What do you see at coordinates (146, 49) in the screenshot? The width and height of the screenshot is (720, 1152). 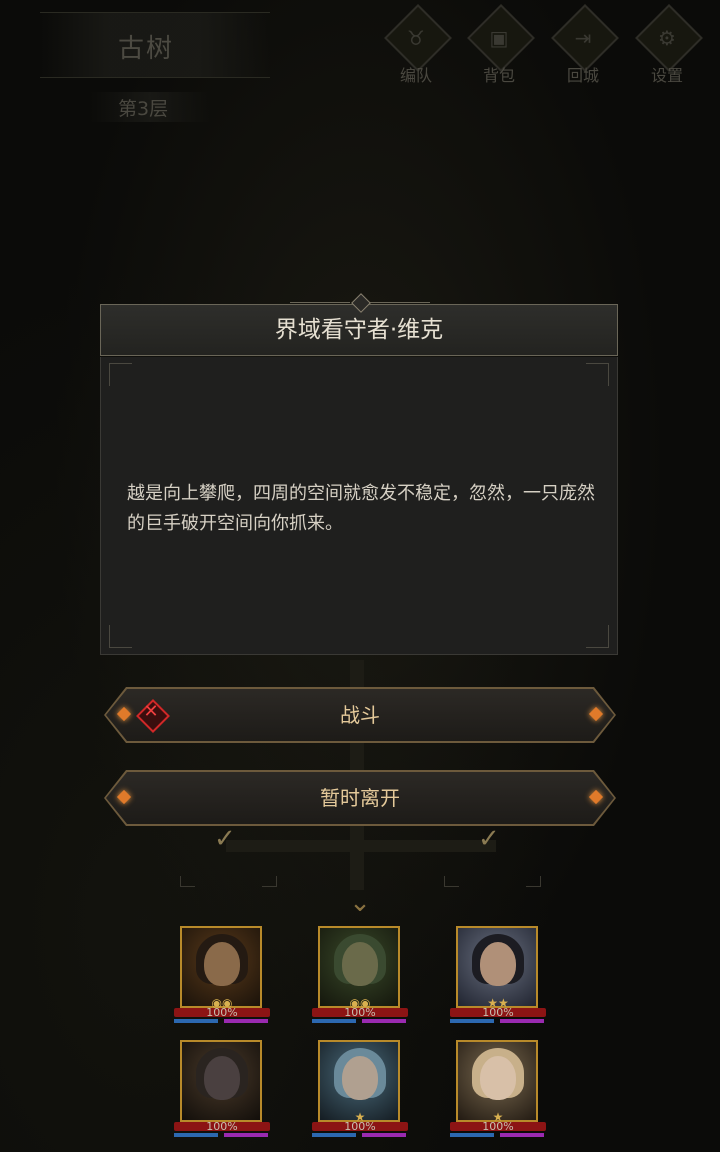 I see `area-title: 古树` at bounding box center [146, 49].